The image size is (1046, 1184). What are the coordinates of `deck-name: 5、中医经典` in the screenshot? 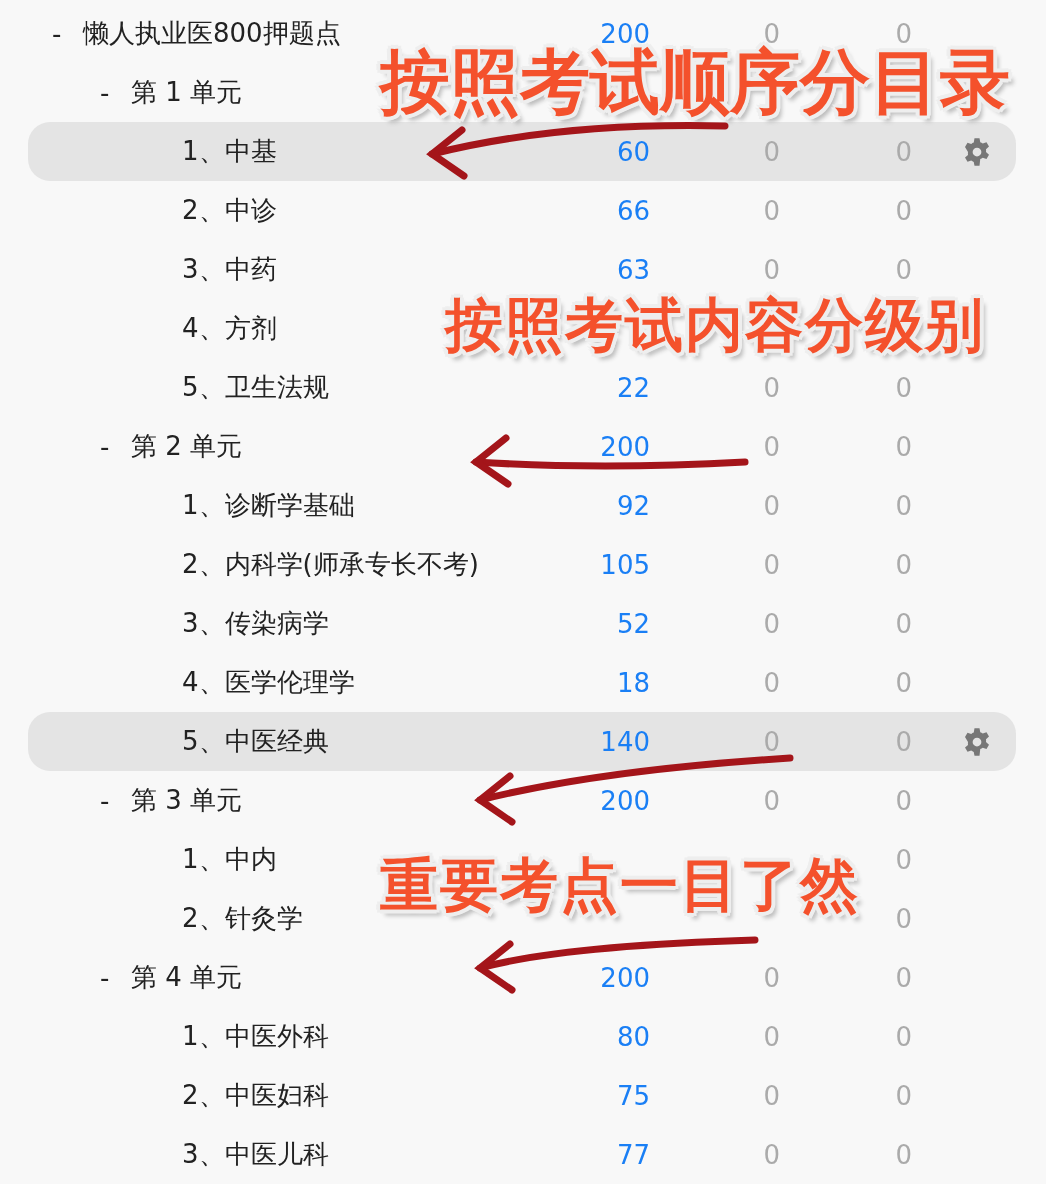 It's located at (255, 741).